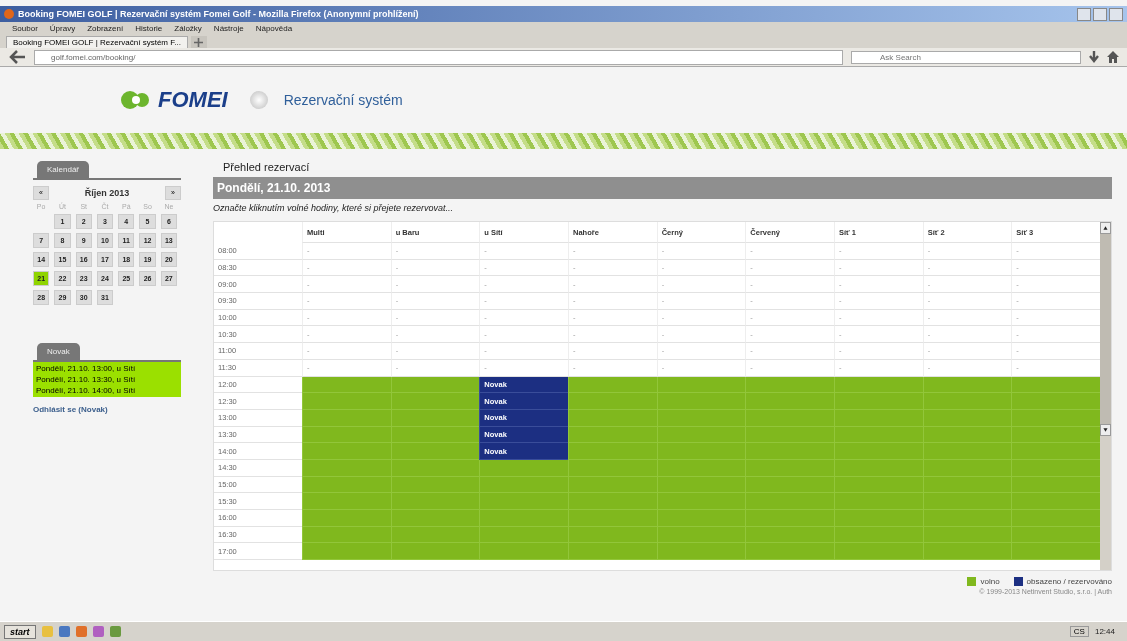  What do you see at coordinates (1069, 581) in the screenshot?
I see `legend-label: obsazeno / rezervováno` at bounding box center [1069, 581].